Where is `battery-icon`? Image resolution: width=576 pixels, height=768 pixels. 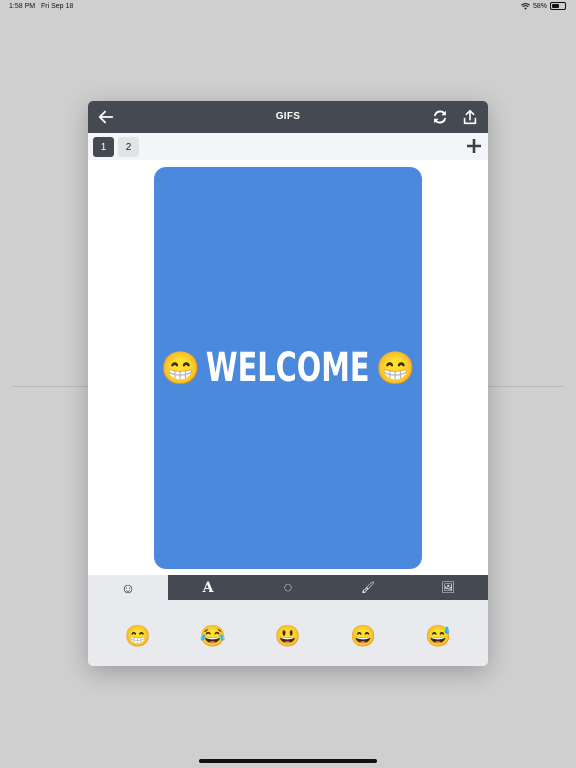
battery-icon is located at coordinates (558, 6).